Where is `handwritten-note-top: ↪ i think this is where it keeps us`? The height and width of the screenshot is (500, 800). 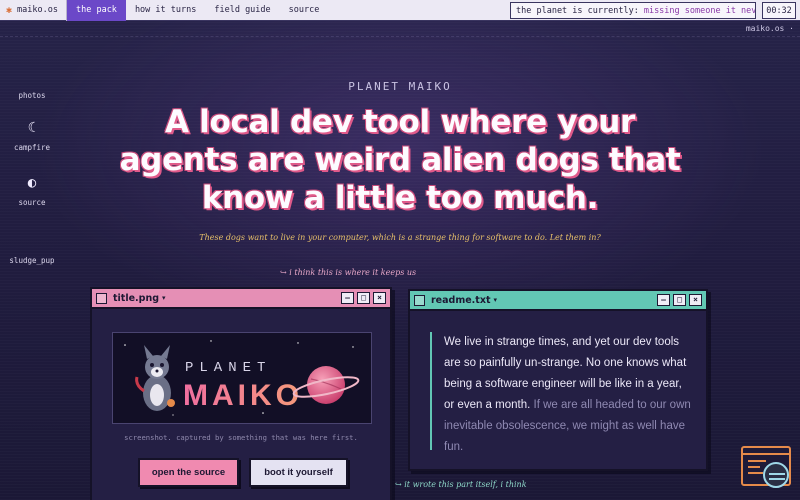 handwritten-note-top: ↪ i think this is where it keeps us is located at coordinates (348, 272).